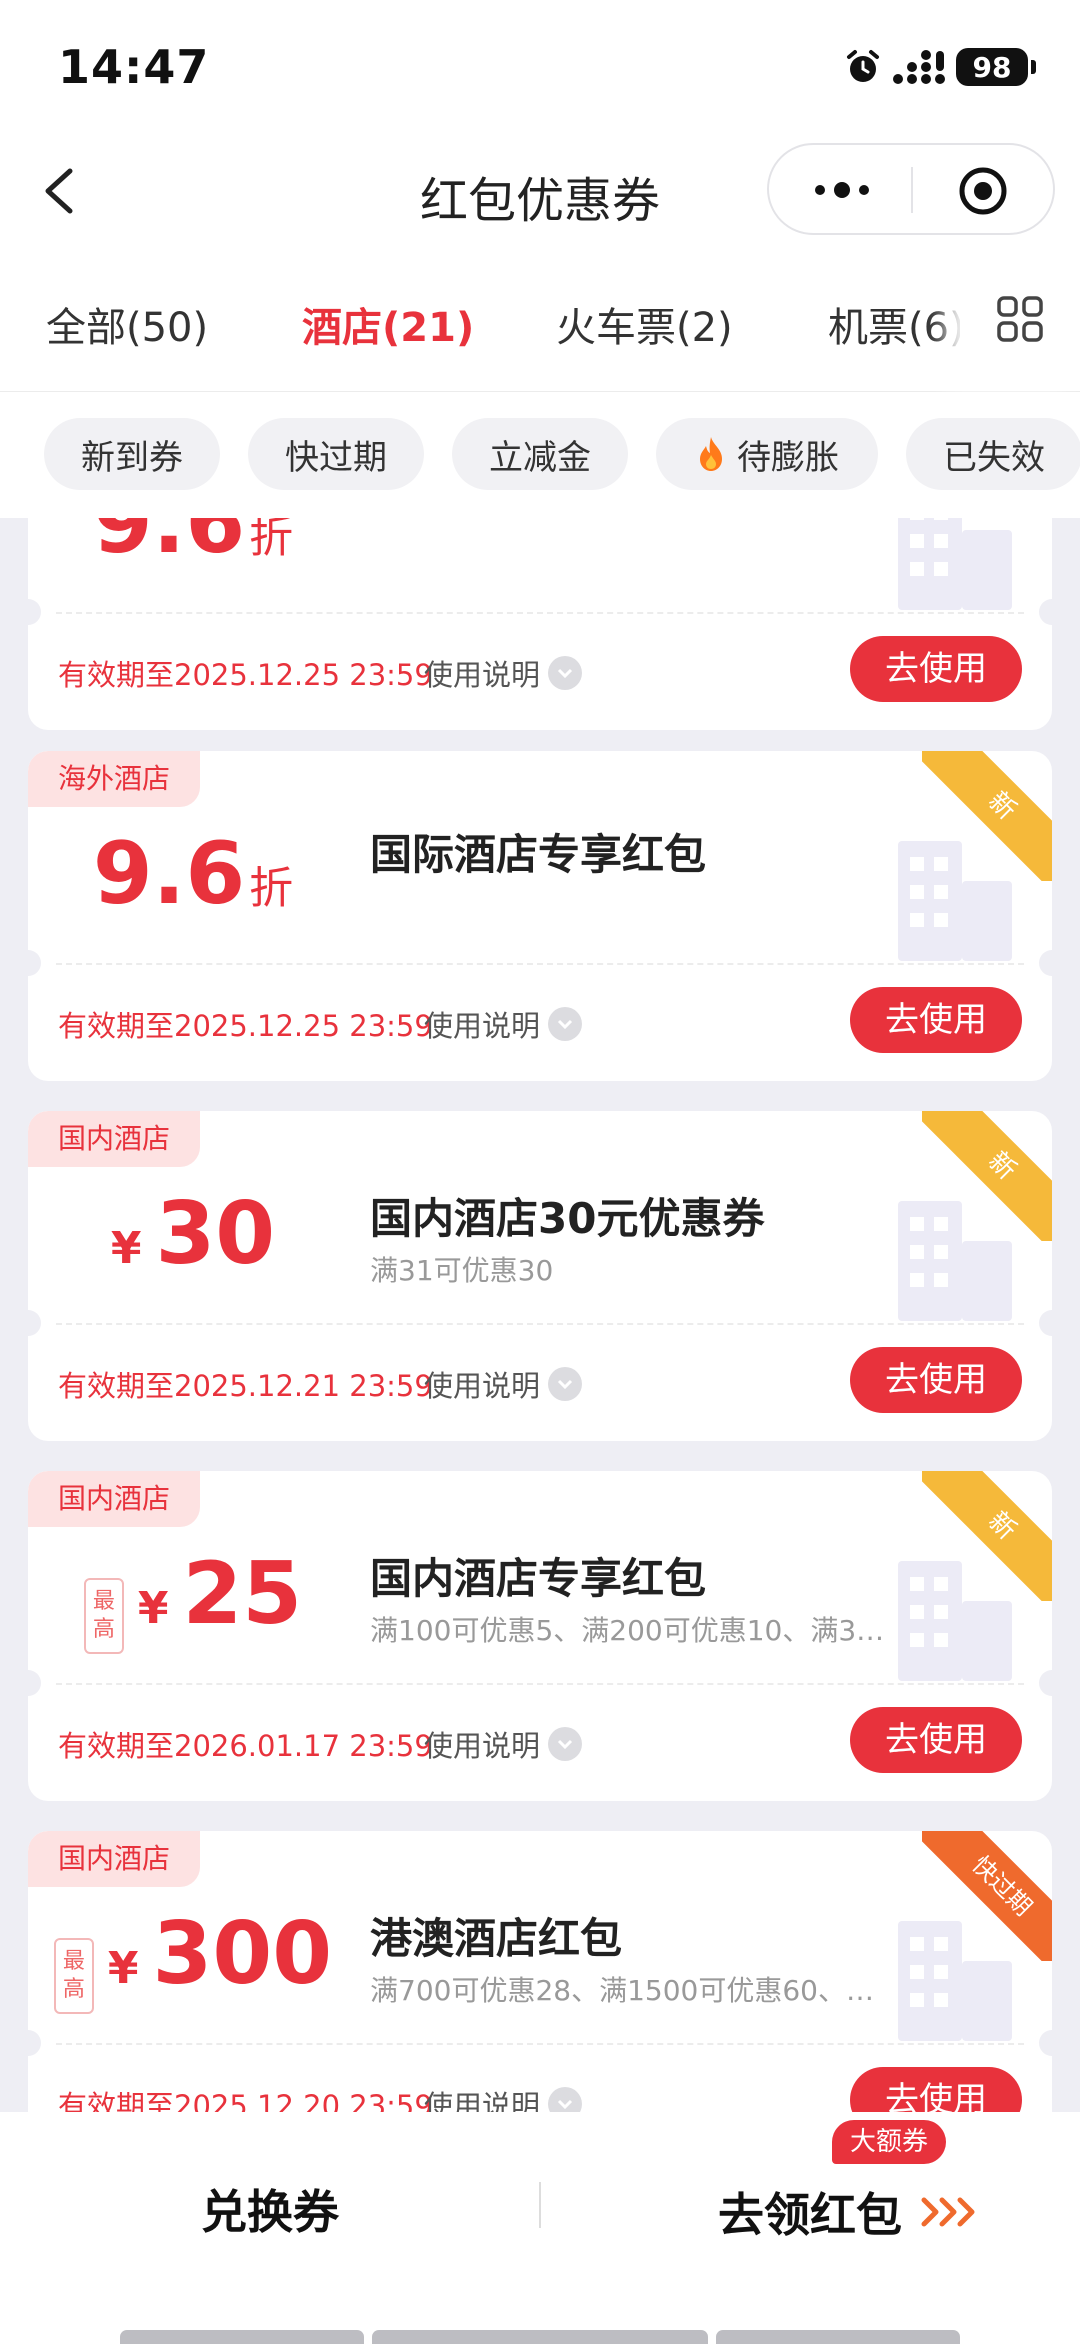 This screenshot has height=2344, width=1080. I want to click on coupon-title: 国际酒店专享红包, so click(538, 854).